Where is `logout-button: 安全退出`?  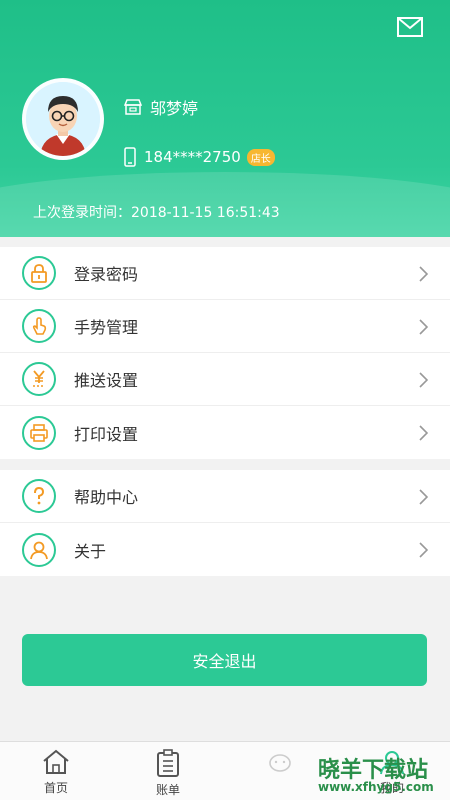
logout-button: 安全退出 is located at coordinates (224, 660).